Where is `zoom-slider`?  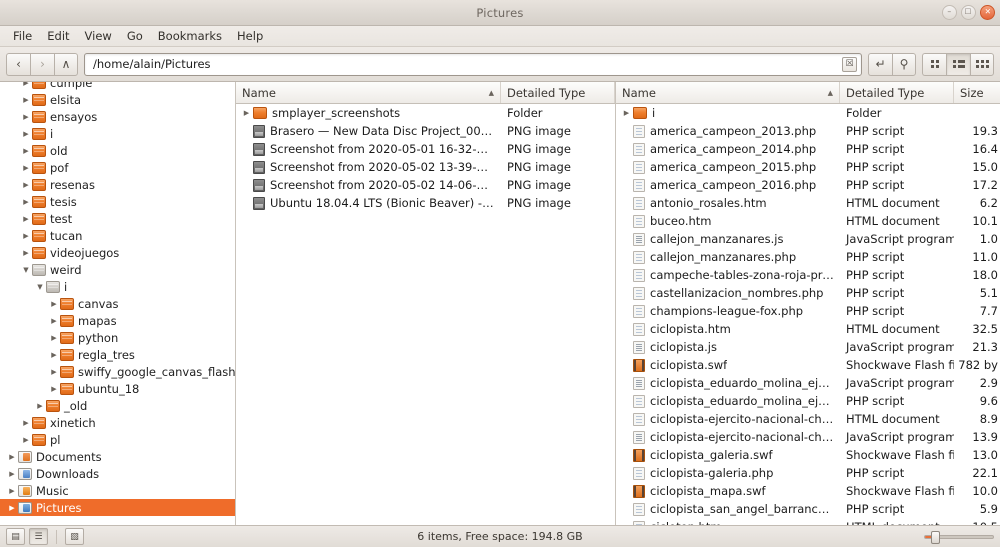 zoom-slider is located at coordinates (959, 537).